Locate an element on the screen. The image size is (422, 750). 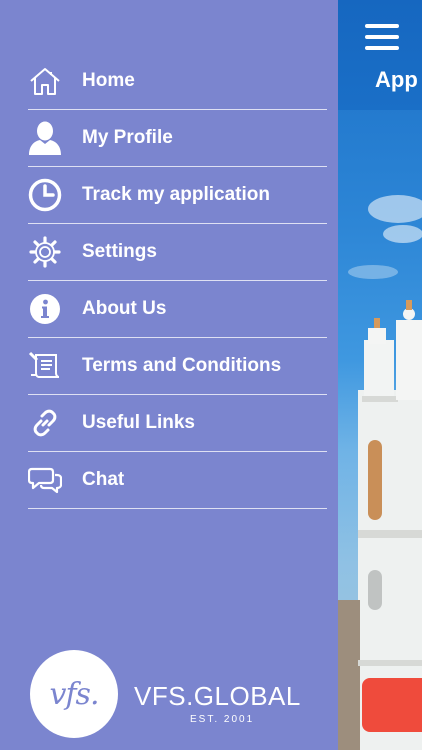
menu-item-label: Home is located at coordinates (108, 80).